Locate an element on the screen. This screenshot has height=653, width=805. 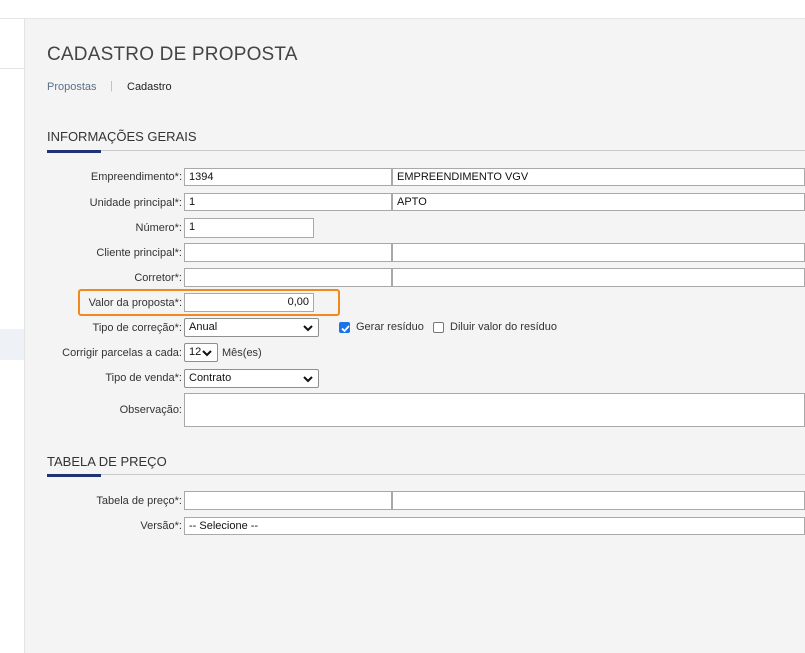
diluir-residuo-checkbox is located at coordinates (438, 327).